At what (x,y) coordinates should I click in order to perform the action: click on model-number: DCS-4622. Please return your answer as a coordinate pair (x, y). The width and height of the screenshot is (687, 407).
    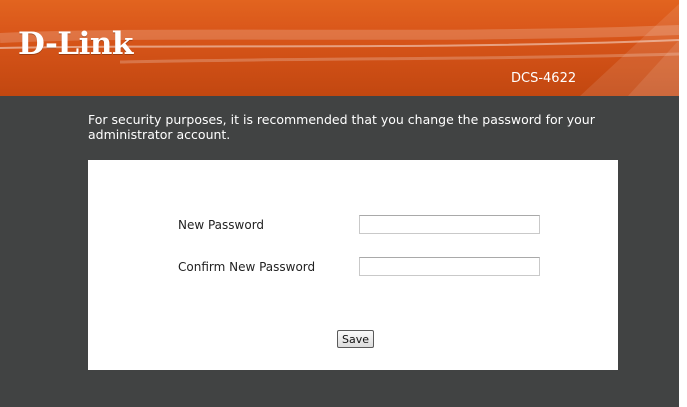
    Looking at the image, I should click on (544, 78).